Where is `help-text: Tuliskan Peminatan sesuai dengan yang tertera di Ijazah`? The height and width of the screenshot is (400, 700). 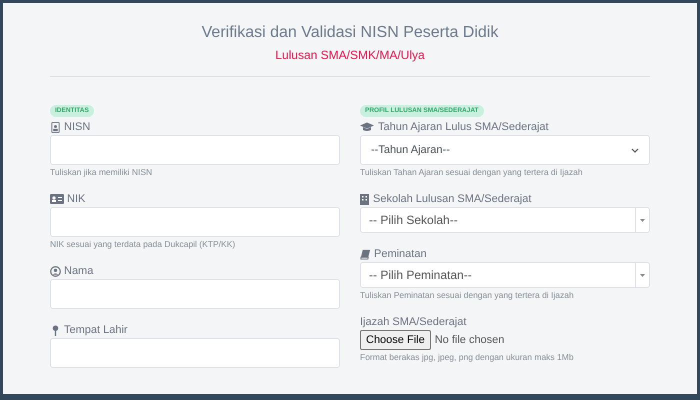
help-text: Tuliskan Peminatan sesuai dengan yang tertera di Ijazah is located at coordinates (467, 295).